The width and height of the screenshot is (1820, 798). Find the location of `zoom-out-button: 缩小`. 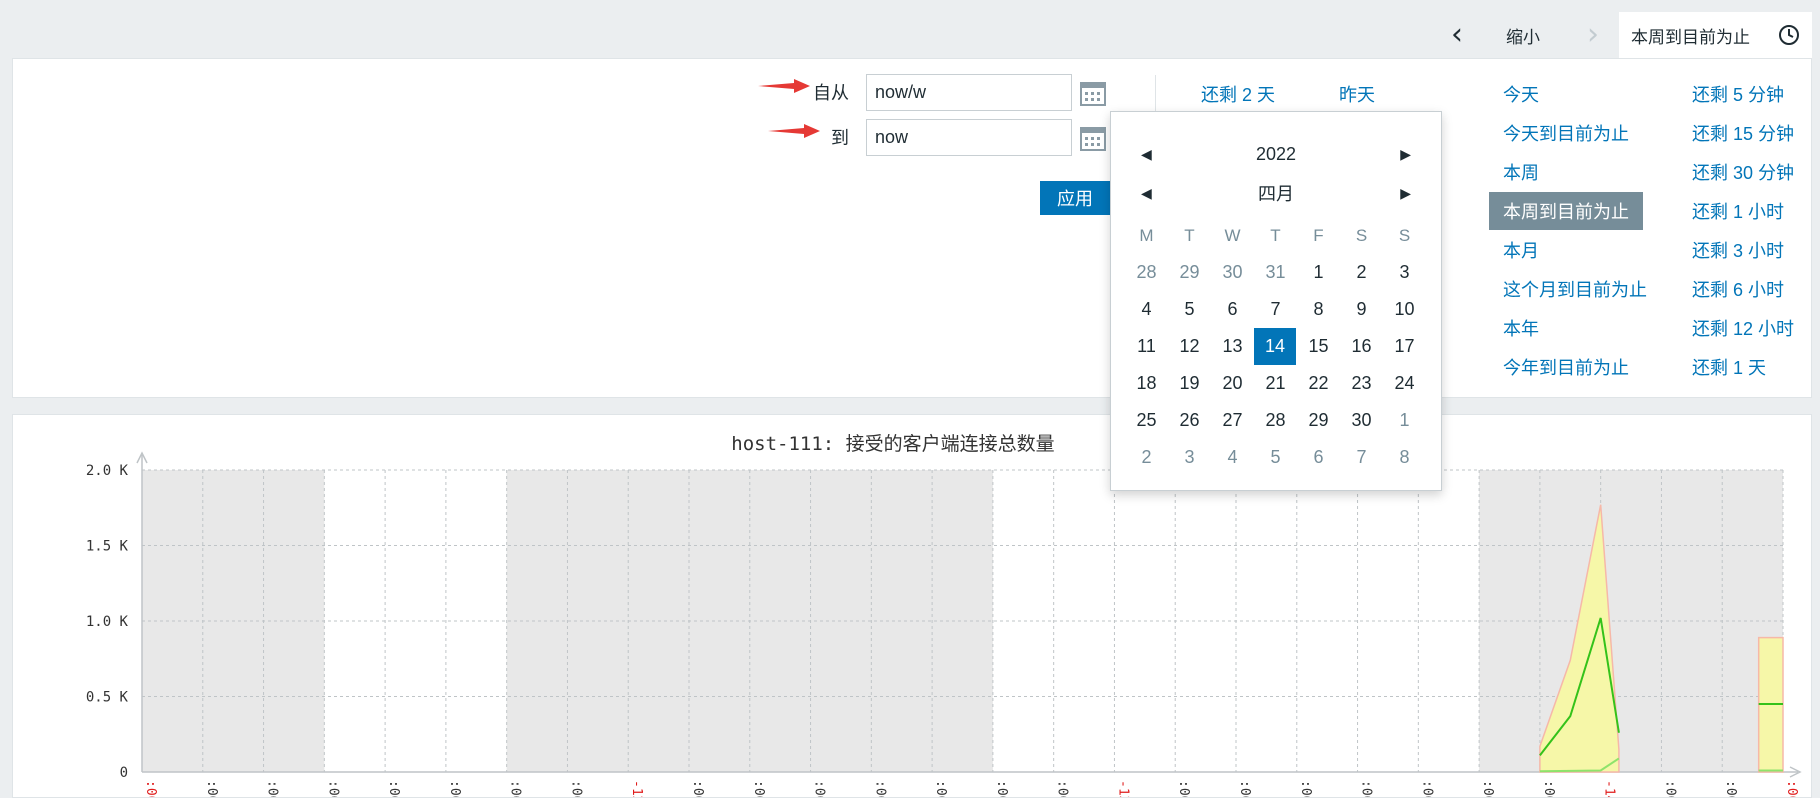

zoom-out-button: 缩小 is located at coordinates (1523, 35).